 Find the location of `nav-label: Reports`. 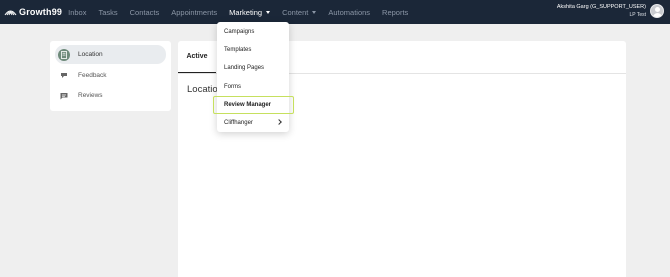

nav-label: Reports is located at coordinates (395, 12).